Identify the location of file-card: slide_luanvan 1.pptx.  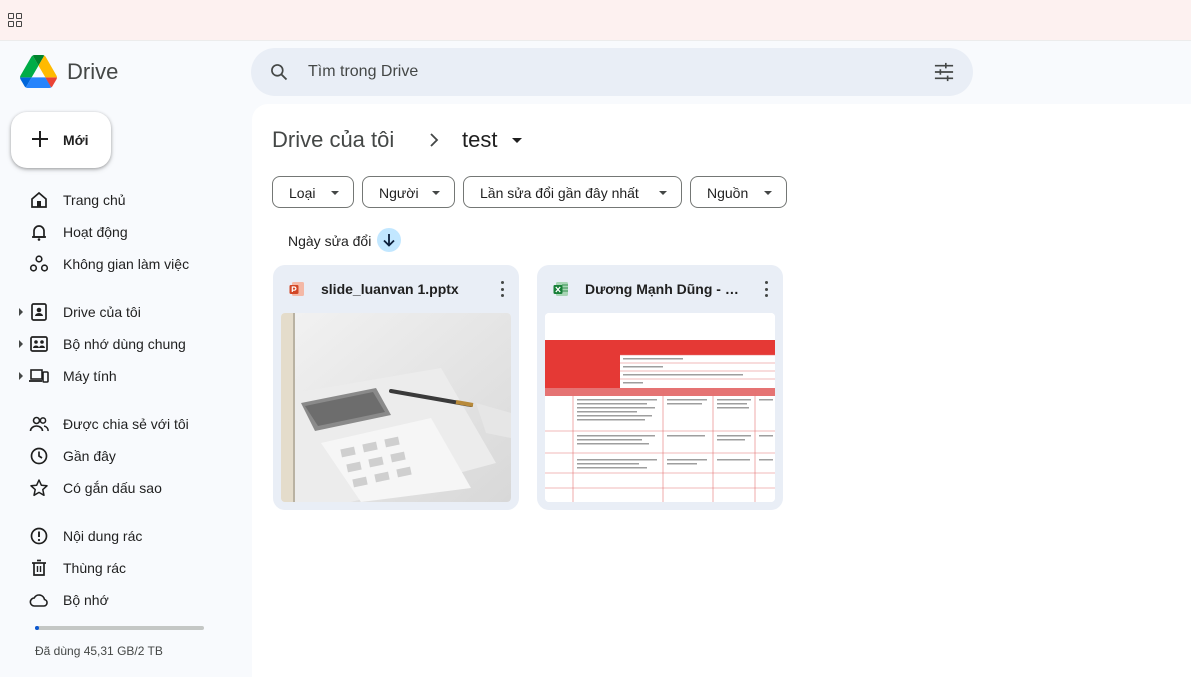
(396, 387).